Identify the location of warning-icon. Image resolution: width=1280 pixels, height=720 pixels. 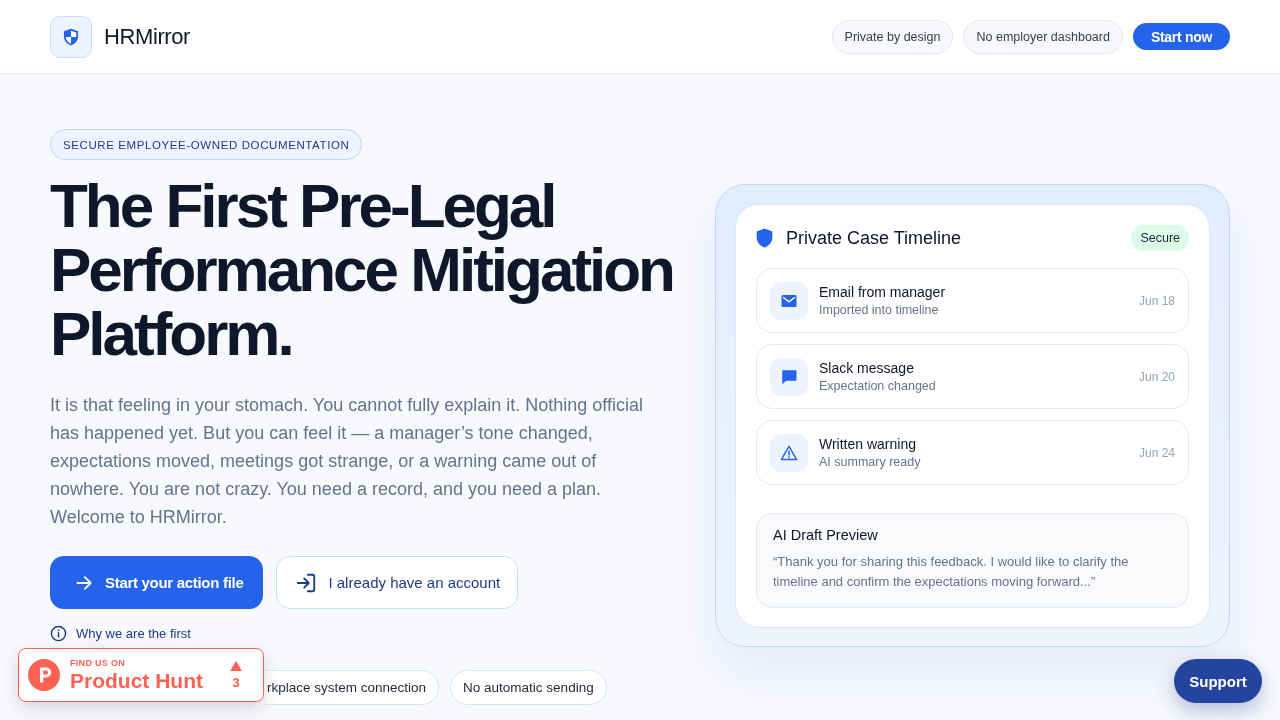
(789, 452).